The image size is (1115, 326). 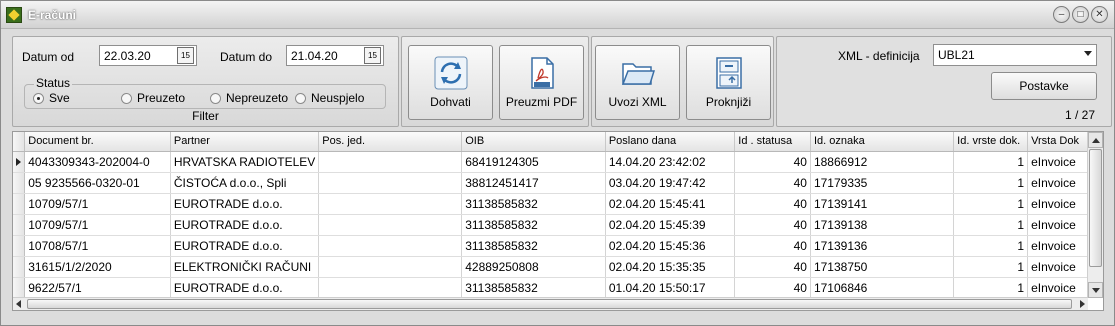 What do you see at coordinates (670, 162) in the screenshot?
I see `table-cell: 14.04.20 23:42:02` at bounding box center [670, 162].